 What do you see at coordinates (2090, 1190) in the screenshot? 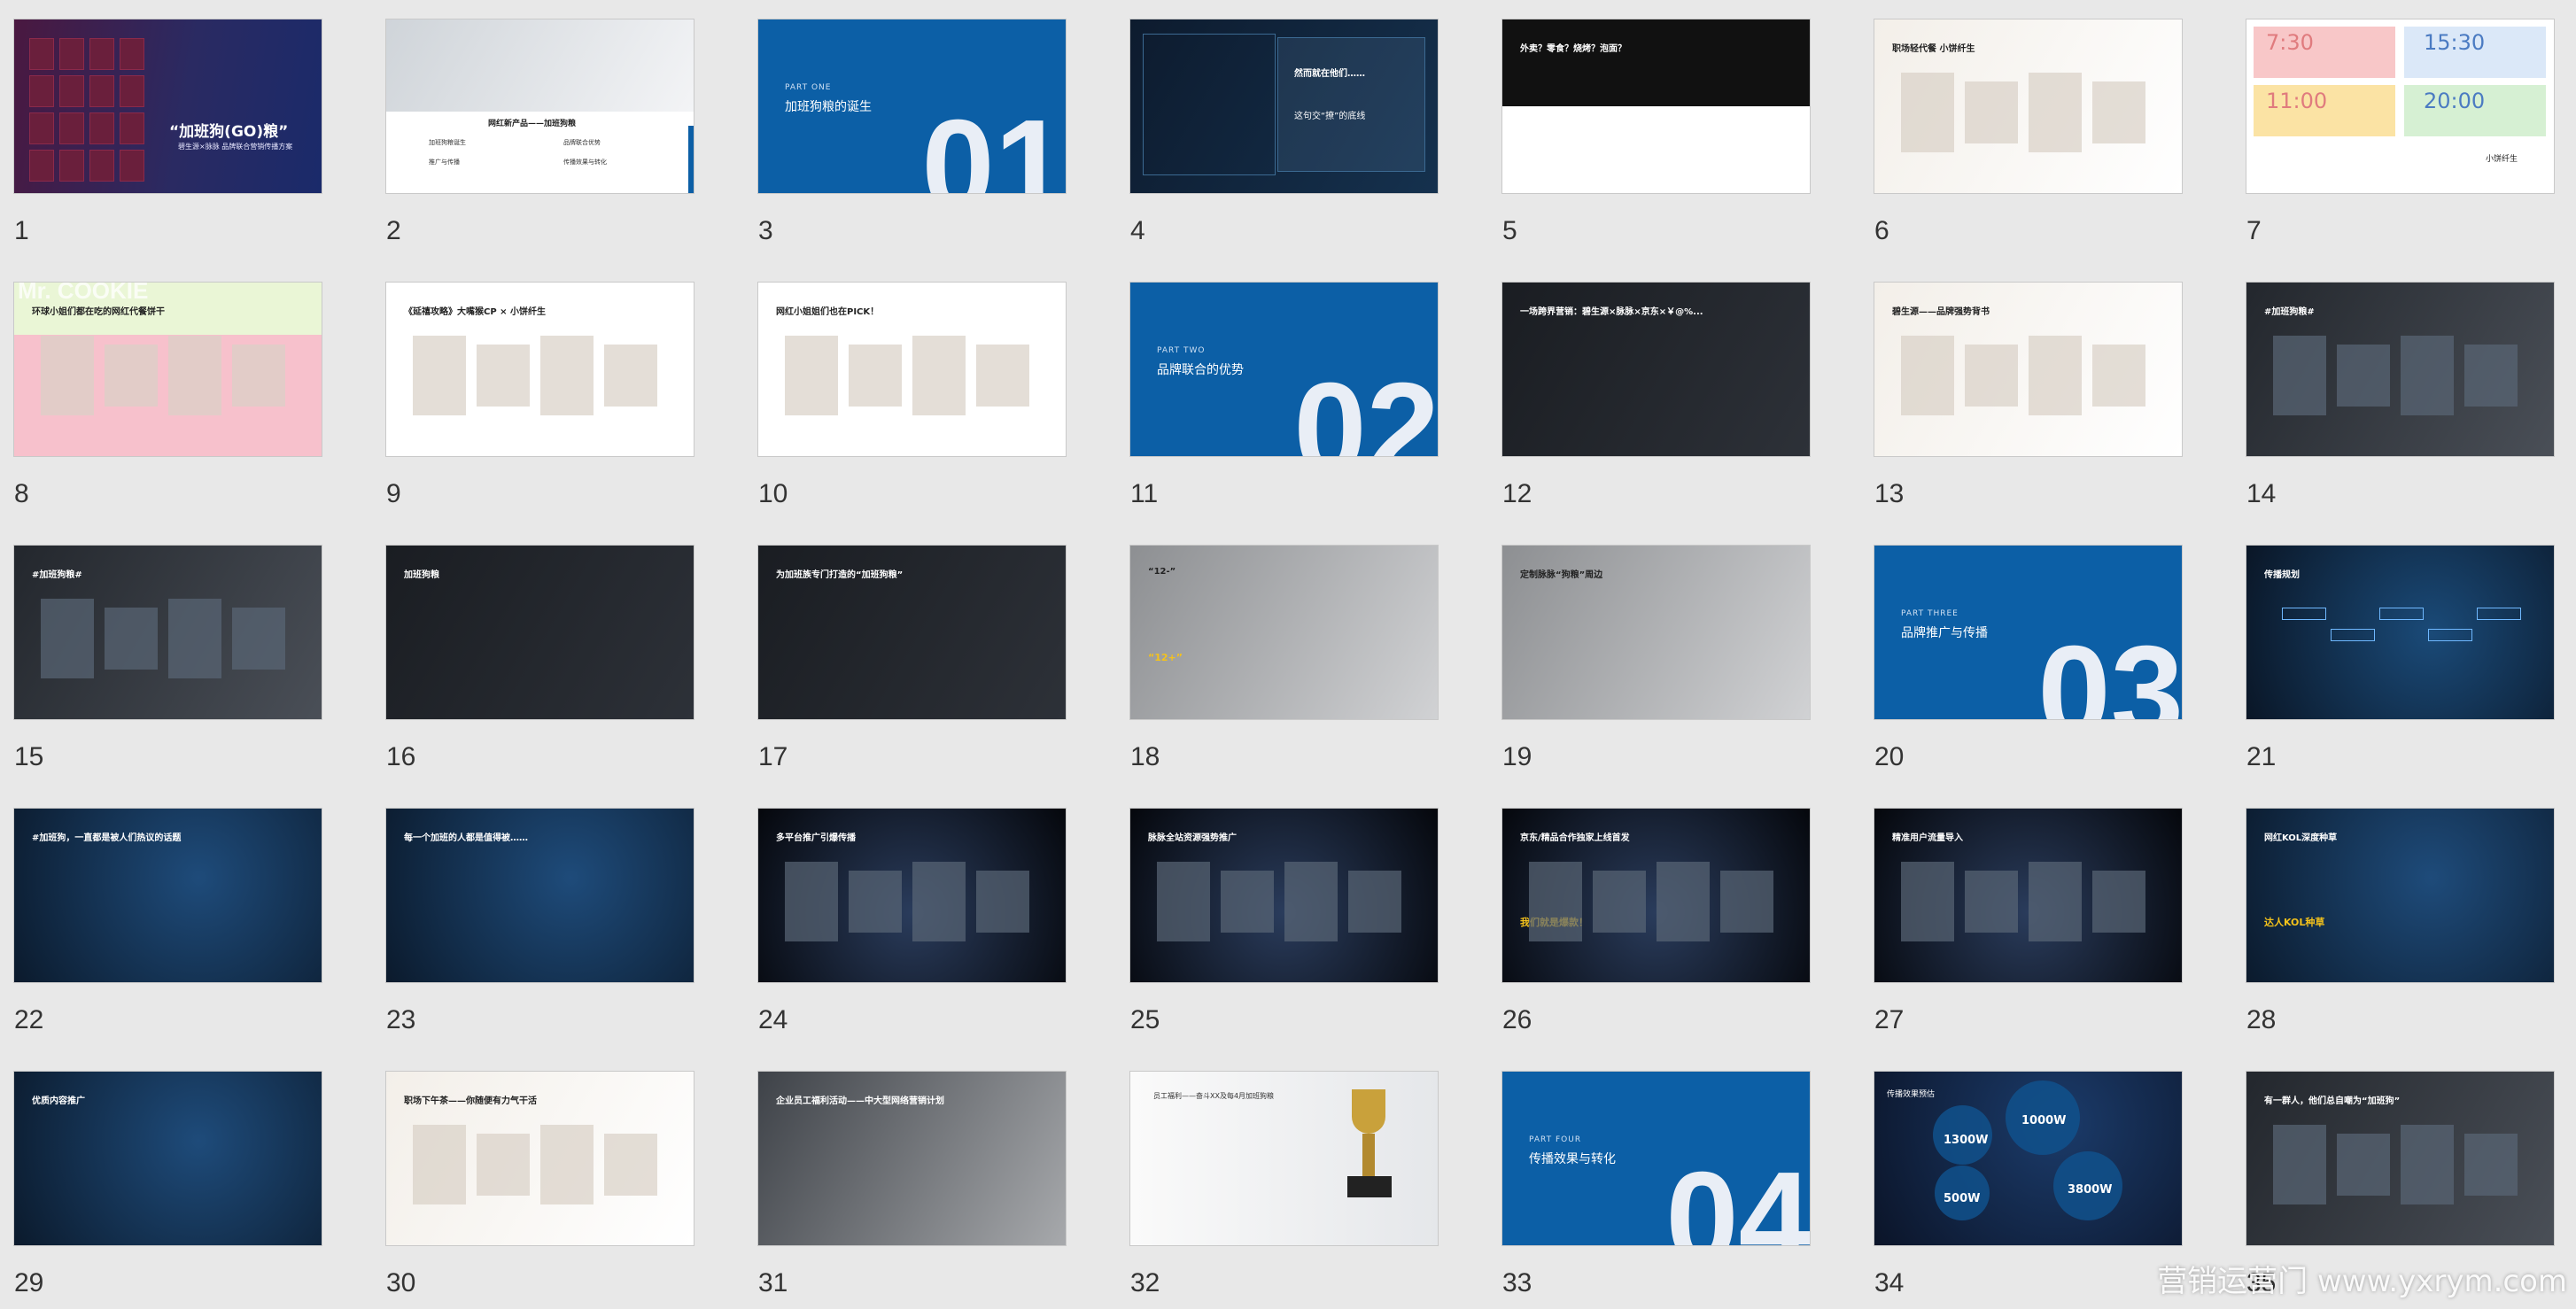
I see `slide-text: 3800W` at bounding box center [2090, 1190].